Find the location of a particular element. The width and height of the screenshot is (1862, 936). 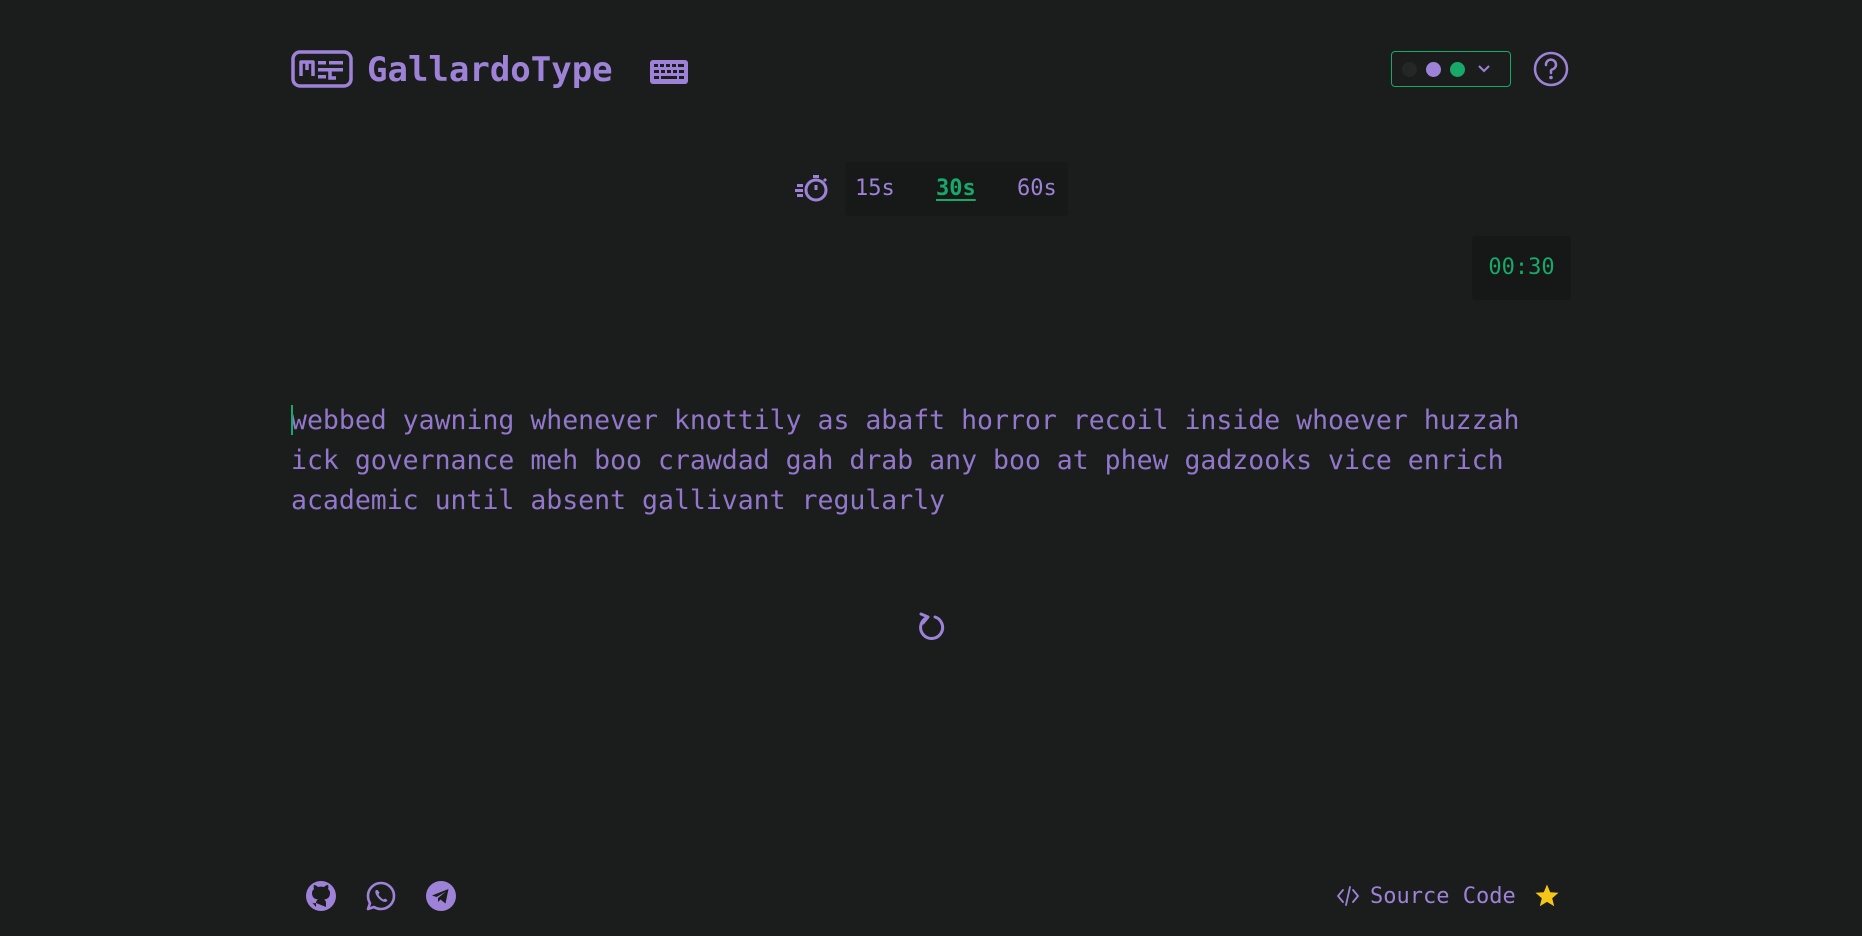

duration-option-60s: 60s is located at coordinates (1037, 189).